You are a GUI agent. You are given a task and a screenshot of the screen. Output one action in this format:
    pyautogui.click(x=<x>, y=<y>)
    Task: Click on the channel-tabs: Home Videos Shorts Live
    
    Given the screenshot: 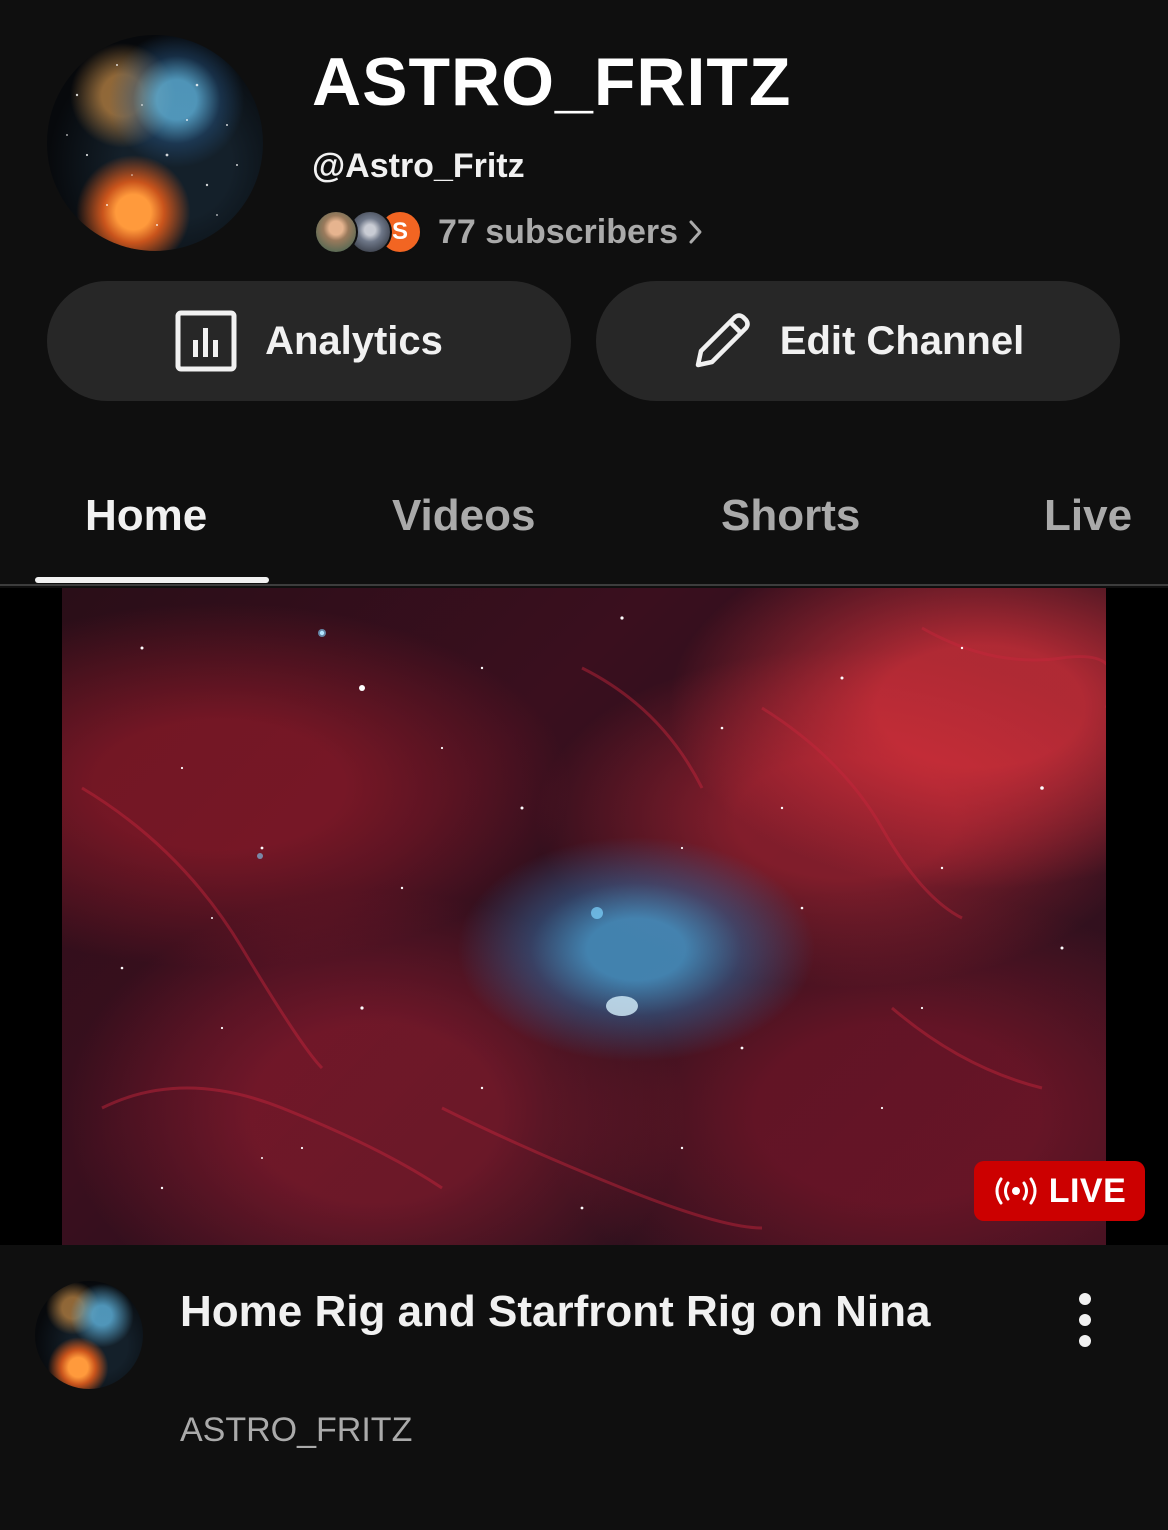 What is the action you would take?
    pyautogui.click(x=584, y=513)
    